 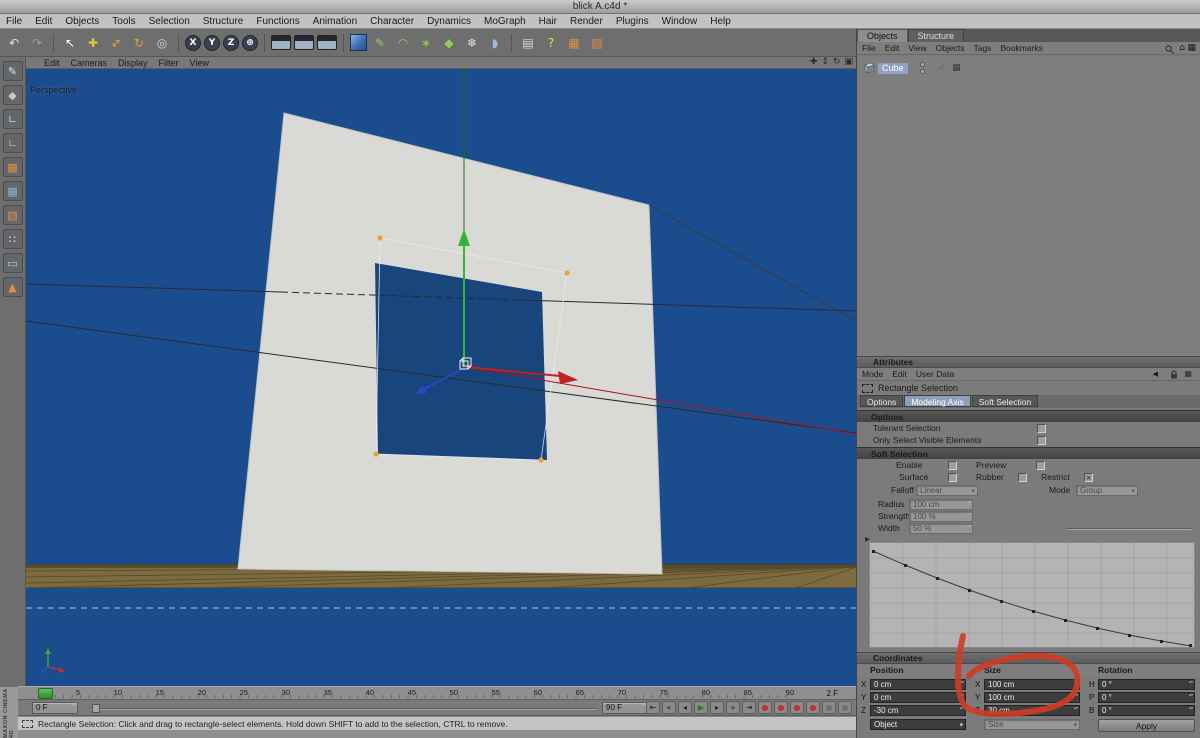 I want to click on record-rotation-button: ●, so click(x=813, y=707).